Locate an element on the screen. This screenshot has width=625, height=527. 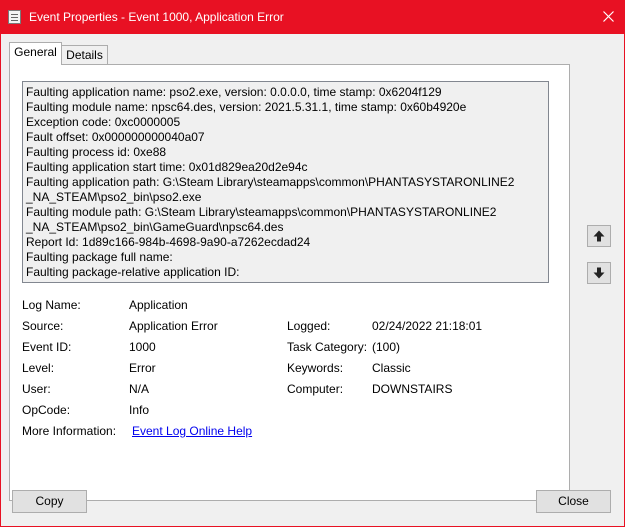
next-event-button is located at coordinates (599, 273).